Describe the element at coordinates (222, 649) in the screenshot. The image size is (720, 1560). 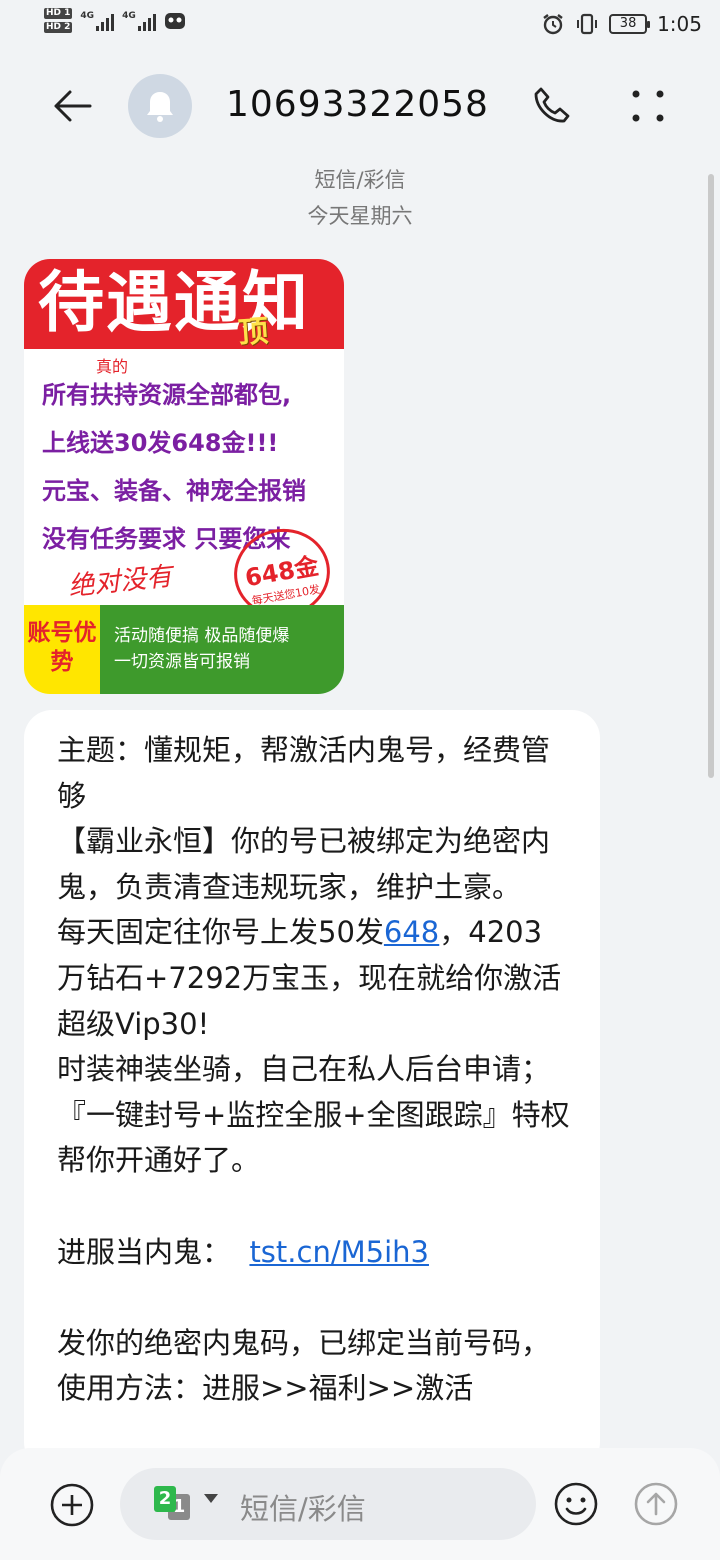
I see `mms-green-panel: 活动随便搞 极品随便爆 一切资源皆可报销` at that location.